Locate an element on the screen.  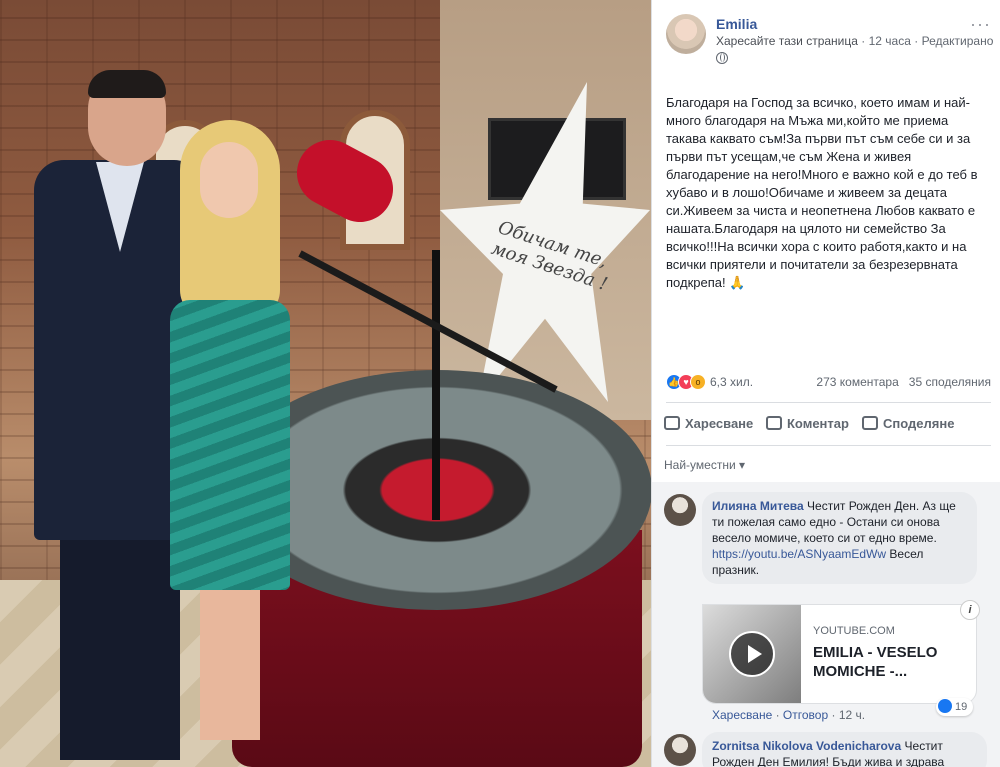
info-icon: i is located at coordinates (970, 610).